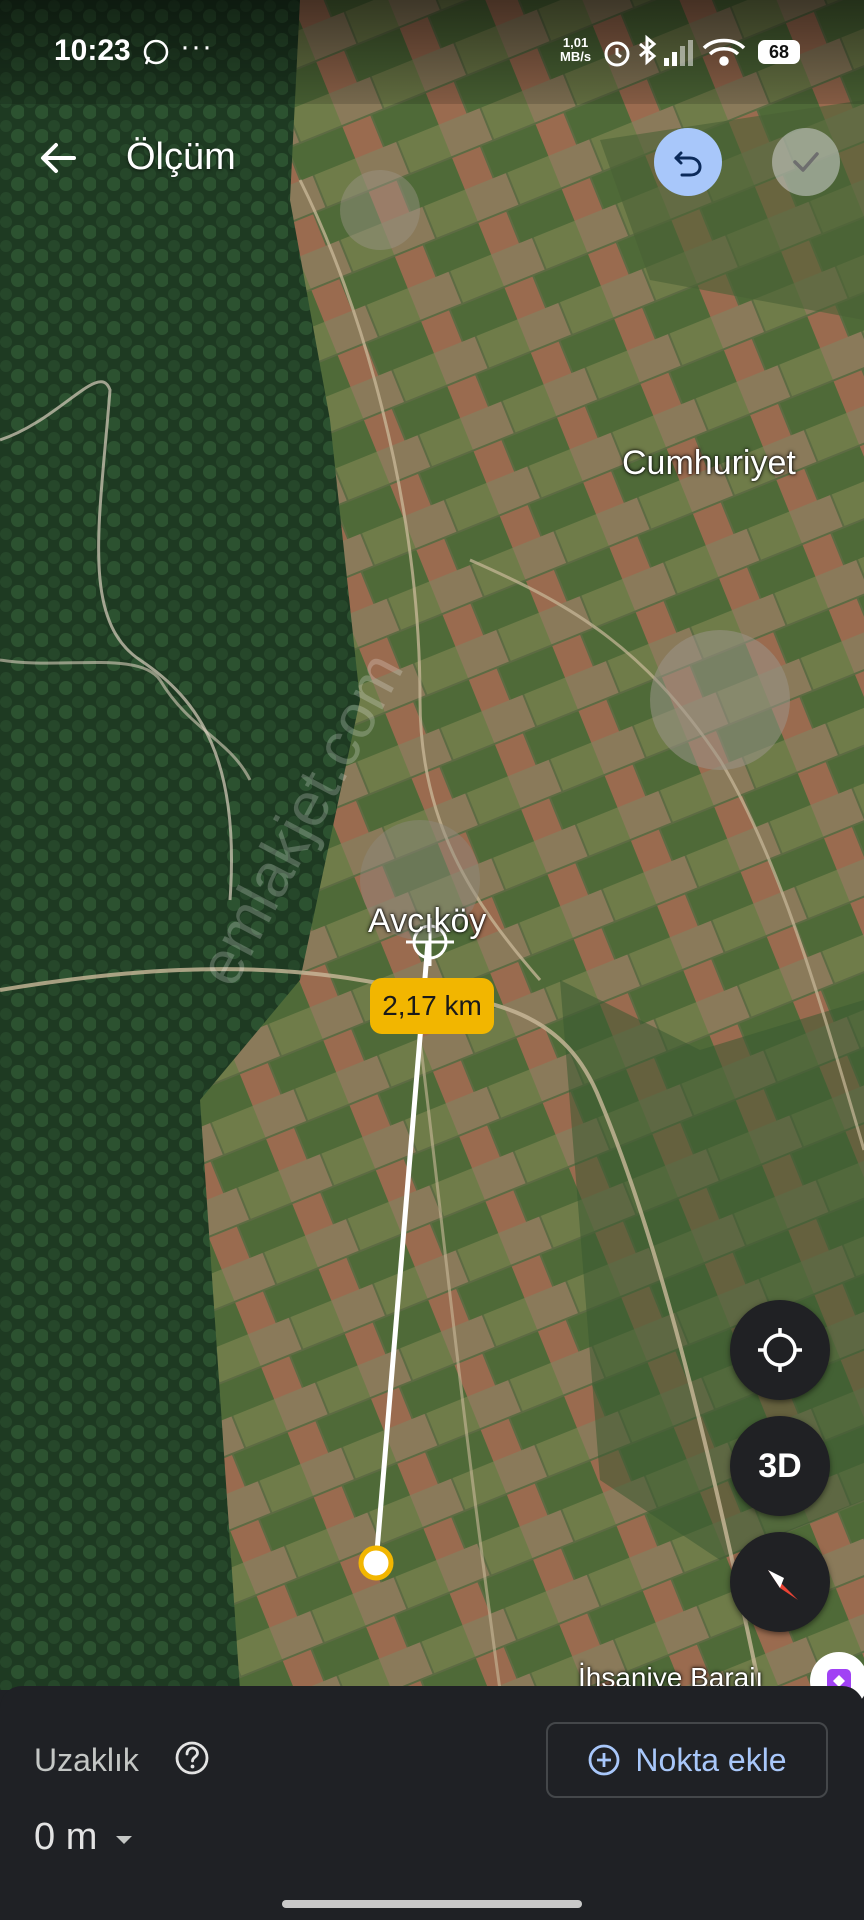 This screenshot has width=864, height=1920. What do you see at coordinates (86, 1760) in the screenshot?
I see `distance-title: Uzaklık` at bounding box center [86, 1760].